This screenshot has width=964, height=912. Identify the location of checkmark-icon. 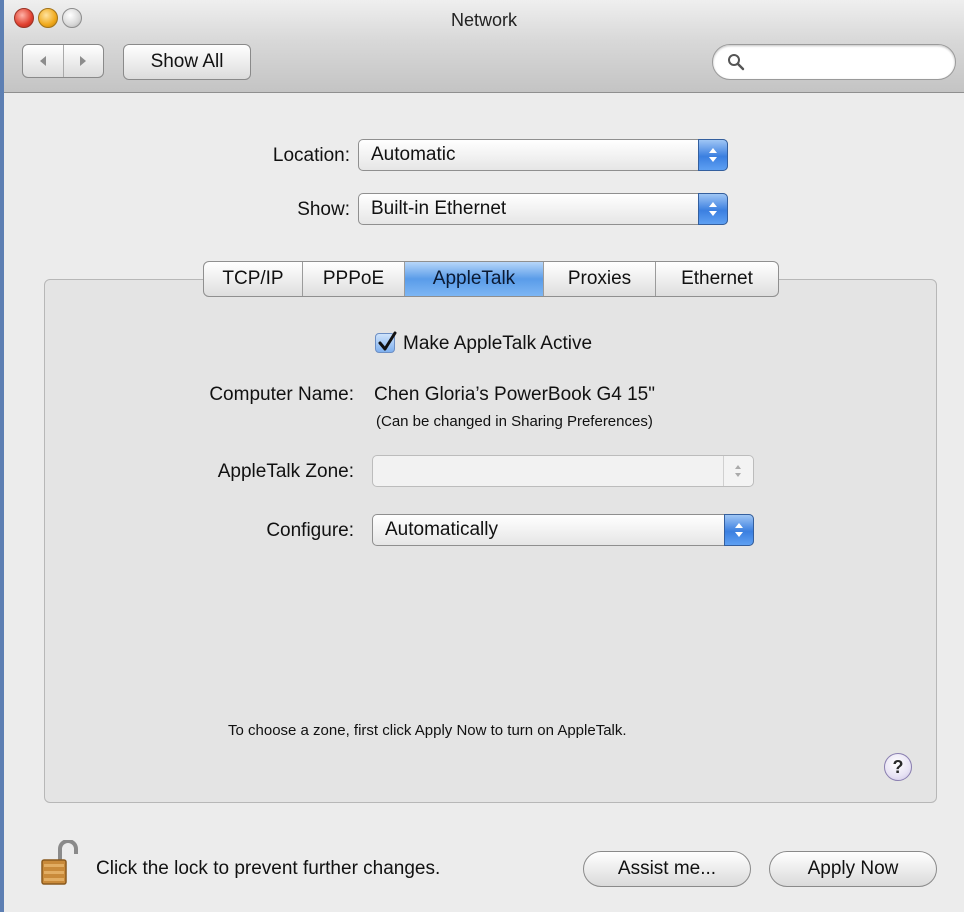
(387, 341).